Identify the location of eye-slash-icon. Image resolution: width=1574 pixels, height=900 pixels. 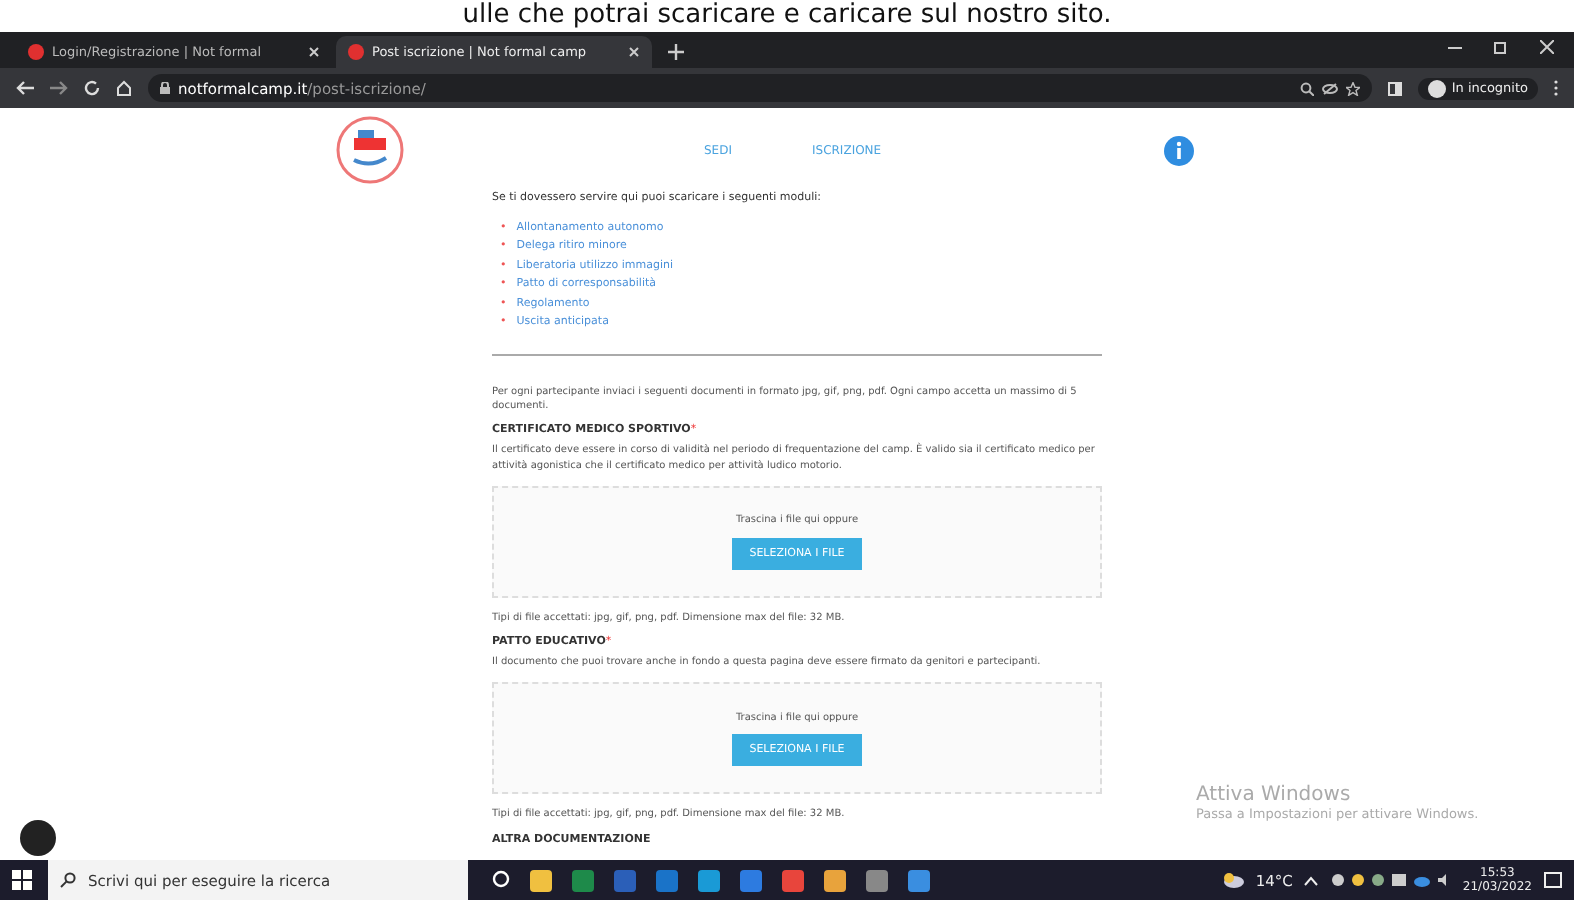
(1329, 88).